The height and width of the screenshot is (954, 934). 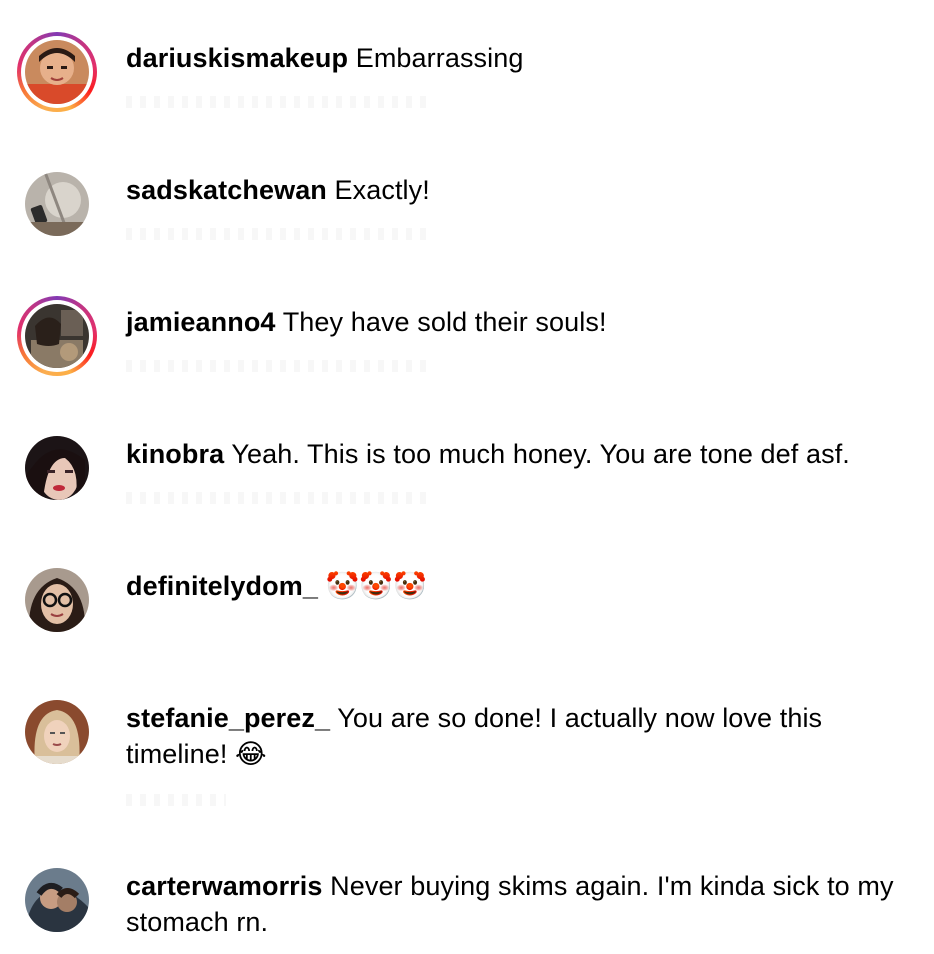 What do you see at coordinates (175, 454) in the screenshot?
I see `comment-username: kinobra` at bounding box center [175, 454].